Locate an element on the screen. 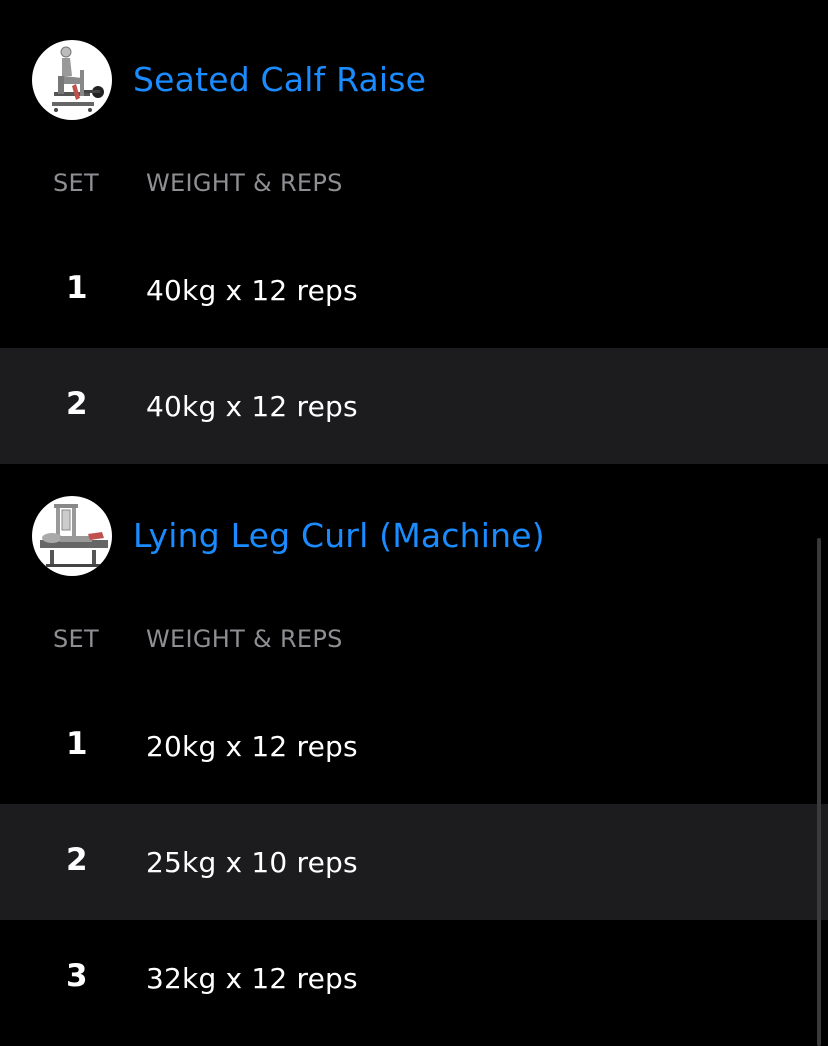  set-row: 2 40kg x 12 reps is located at coordinates (414, 406).